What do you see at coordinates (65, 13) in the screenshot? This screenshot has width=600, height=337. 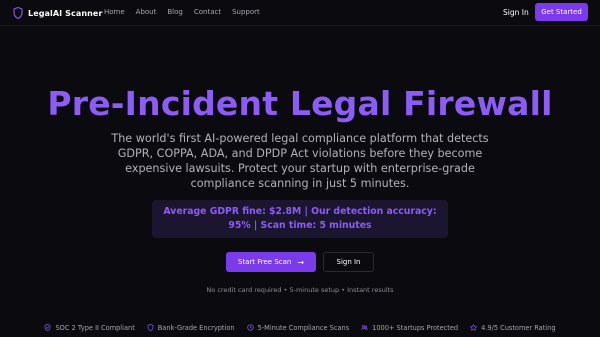 I see `brand-name: LegalAI Scanner` at bounding box center [65, 13].